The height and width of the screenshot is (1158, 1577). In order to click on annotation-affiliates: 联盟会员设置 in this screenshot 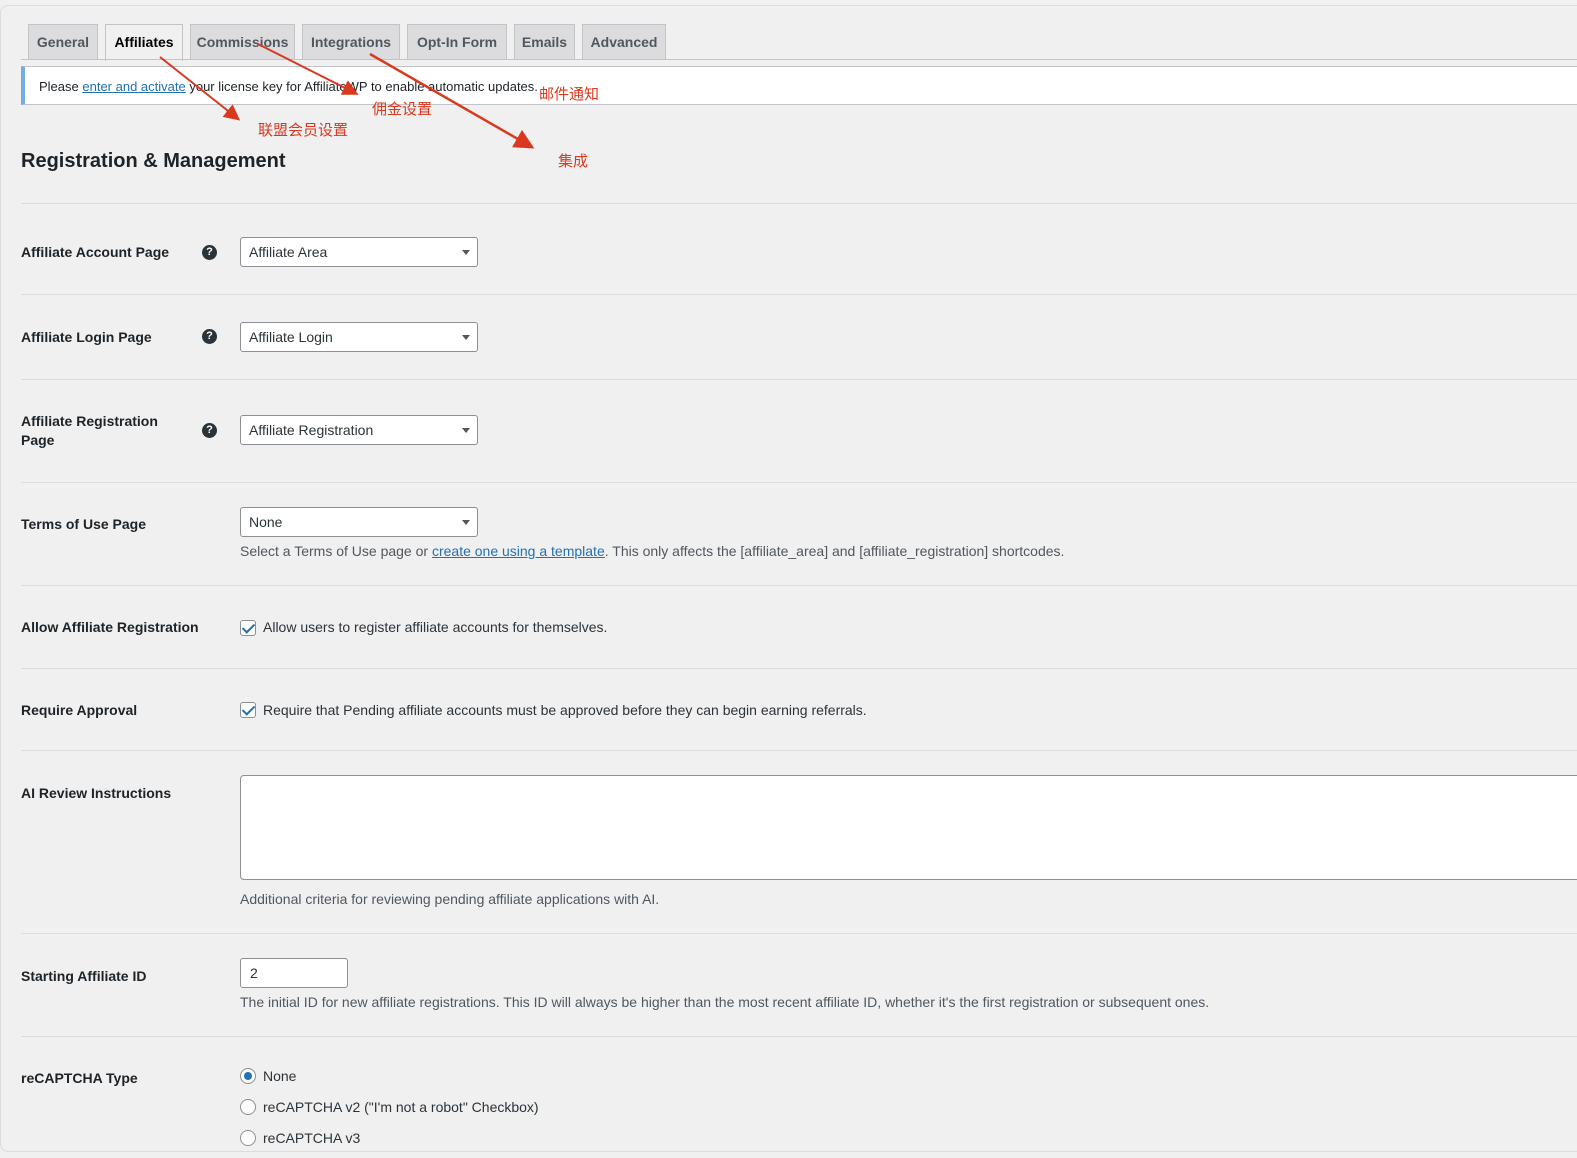, I will do `click(303, 130)`.